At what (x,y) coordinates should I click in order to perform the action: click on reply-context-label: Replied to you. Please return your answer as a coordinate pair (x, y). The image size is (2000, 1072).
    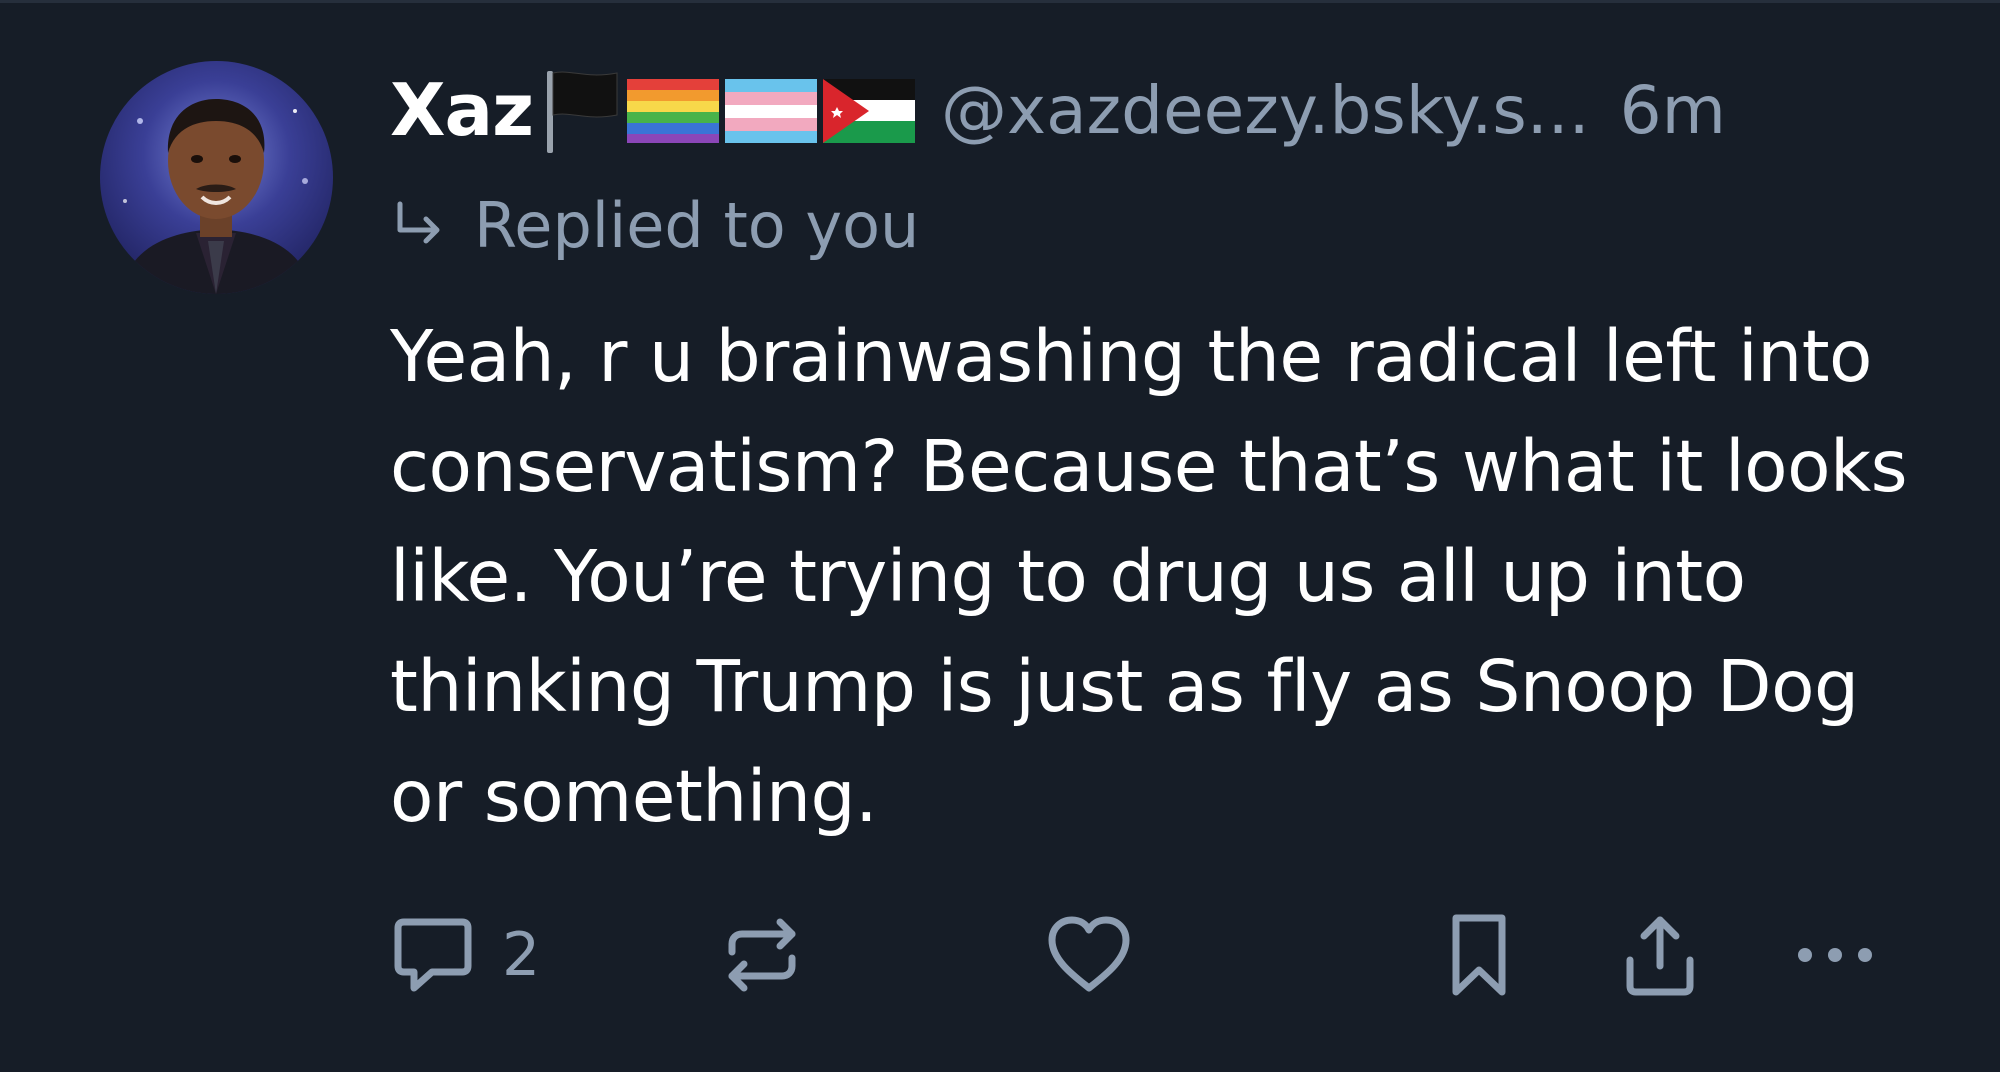
    Looking at the image, I should click on (697, 225).